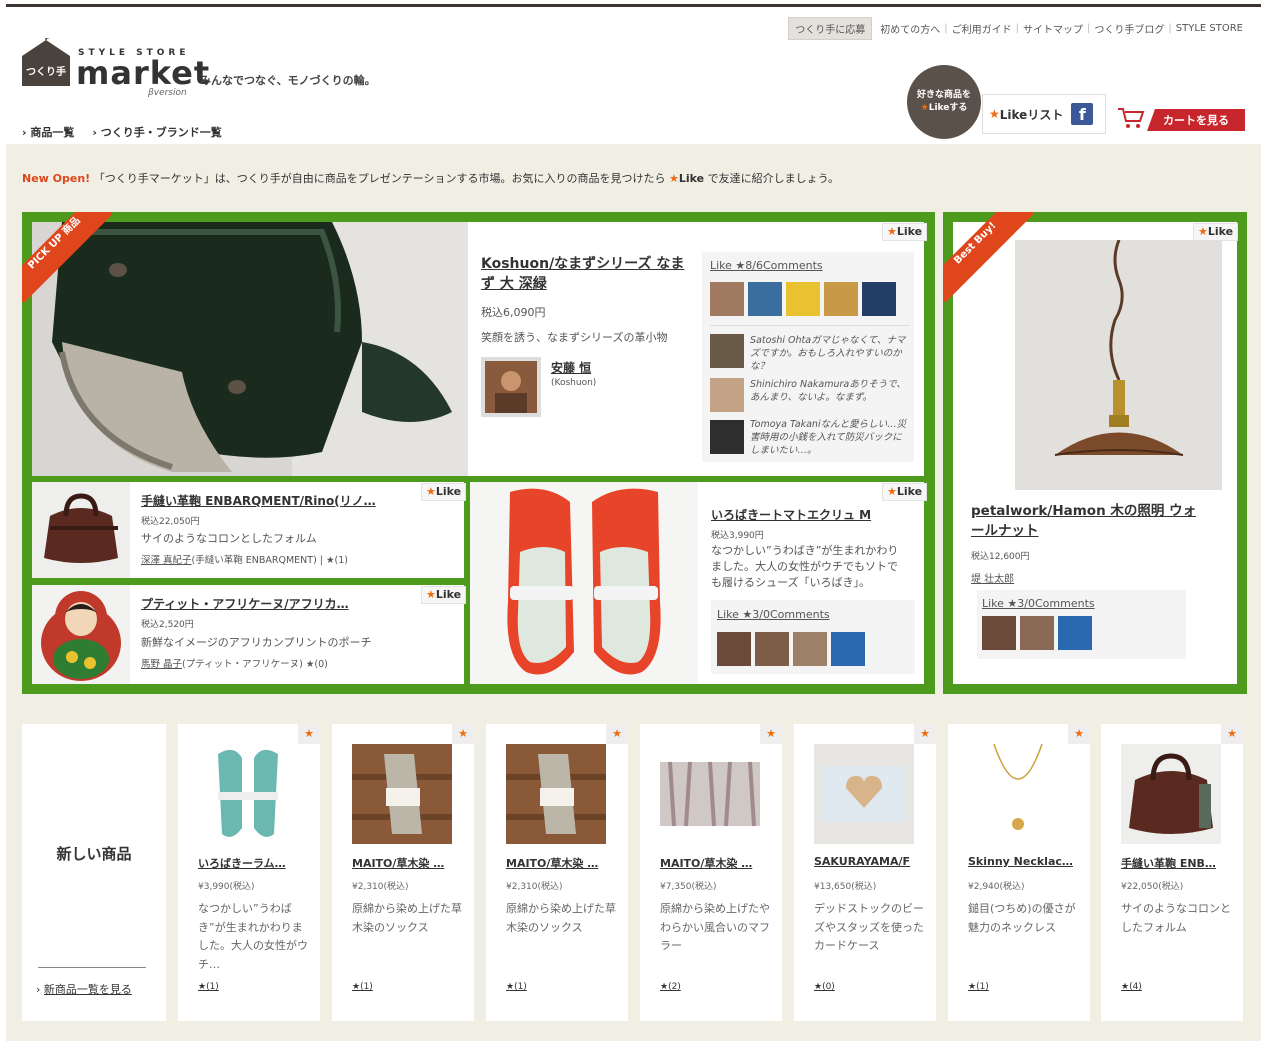  Describe the element at coordinates (1044, 114) in the screenshot. I see `like-list-button: ★ Likeリスト f` at that location.